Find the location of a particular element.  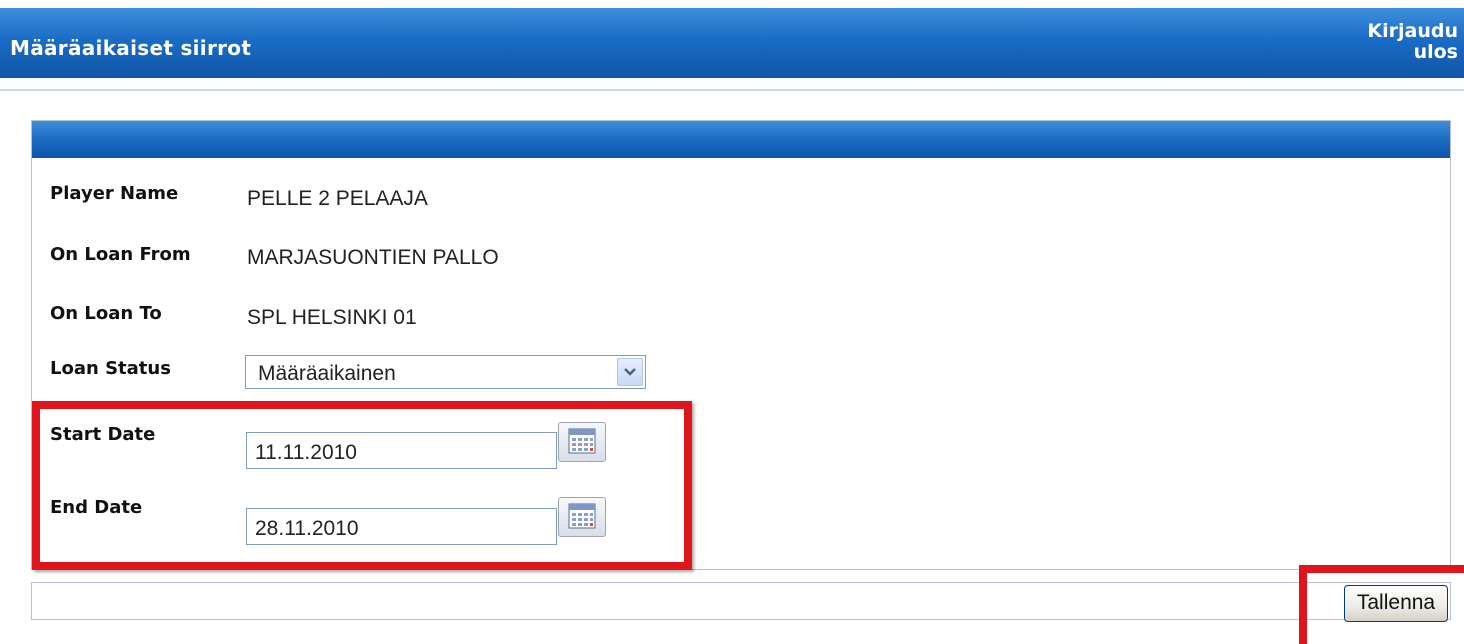

loan-to-value: SPL HELSINKI 01 is located at coordinates (332, 317).